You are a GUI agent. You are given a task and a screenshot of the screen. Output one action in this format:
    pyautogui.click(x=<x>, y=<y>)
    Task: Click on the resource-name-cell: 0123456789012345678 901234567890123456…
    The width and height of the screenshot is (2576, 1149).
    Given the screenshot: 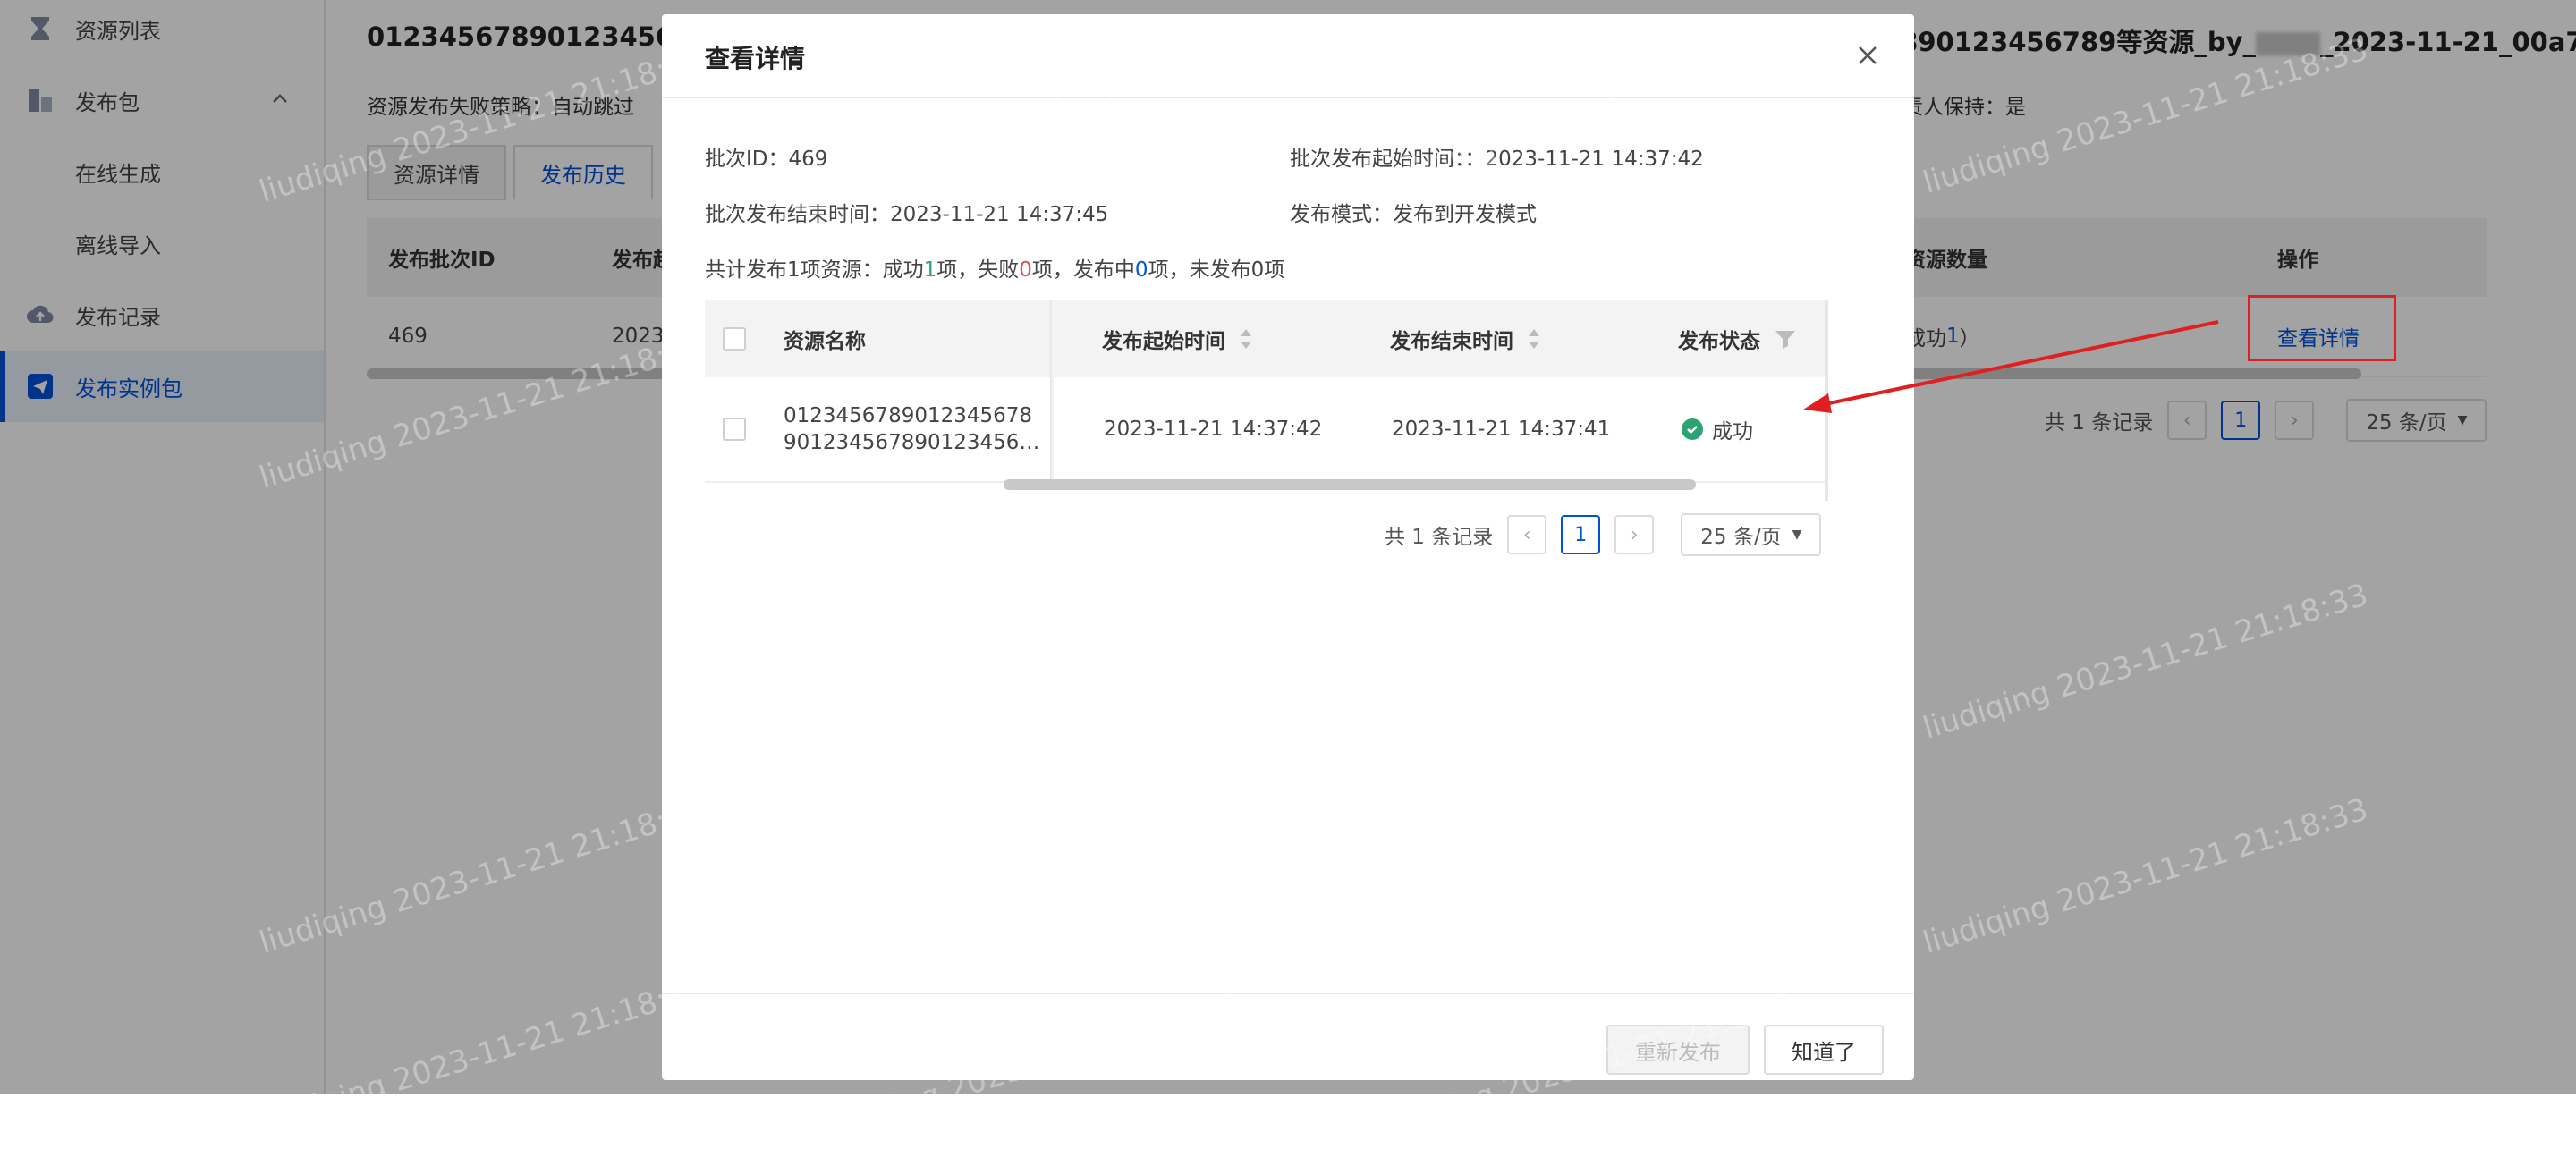 What is the action you would take?
    pyautogui.click(x=911, y=429)
    